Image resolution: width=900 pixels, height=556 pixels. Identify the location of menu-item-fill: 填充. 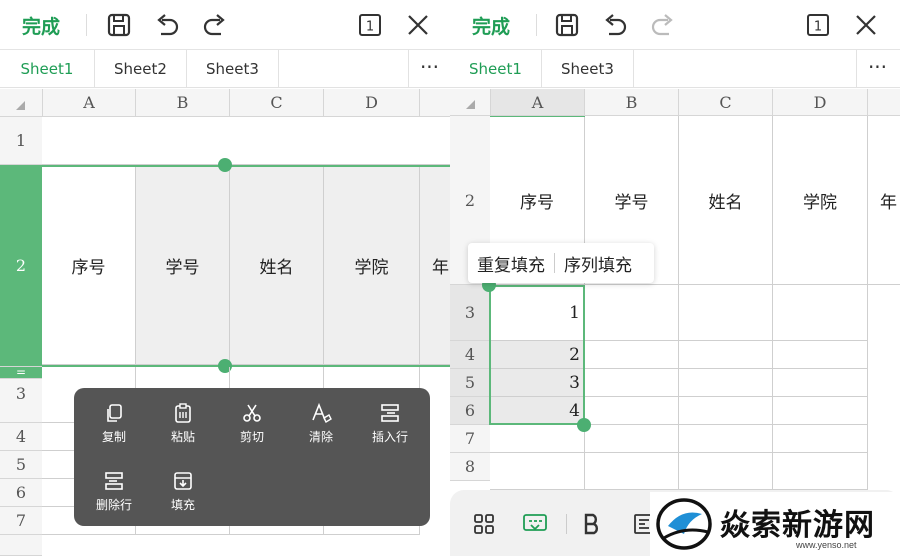
(183, 499).